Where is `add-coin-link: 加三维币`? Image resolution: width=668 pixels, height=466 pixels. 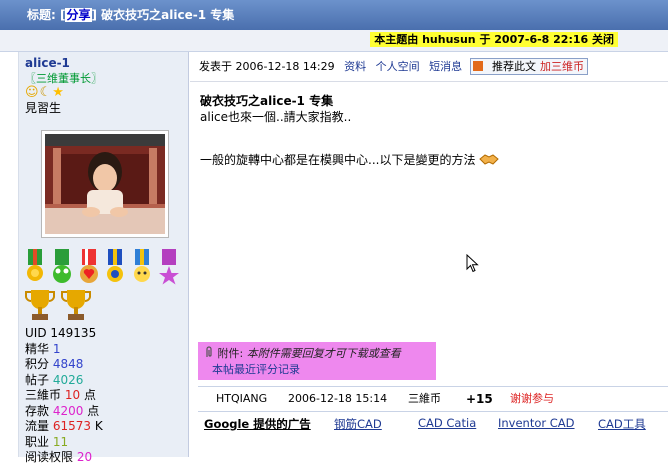 add-coin-link: 加三维币 is located at coordinates (562, 66).